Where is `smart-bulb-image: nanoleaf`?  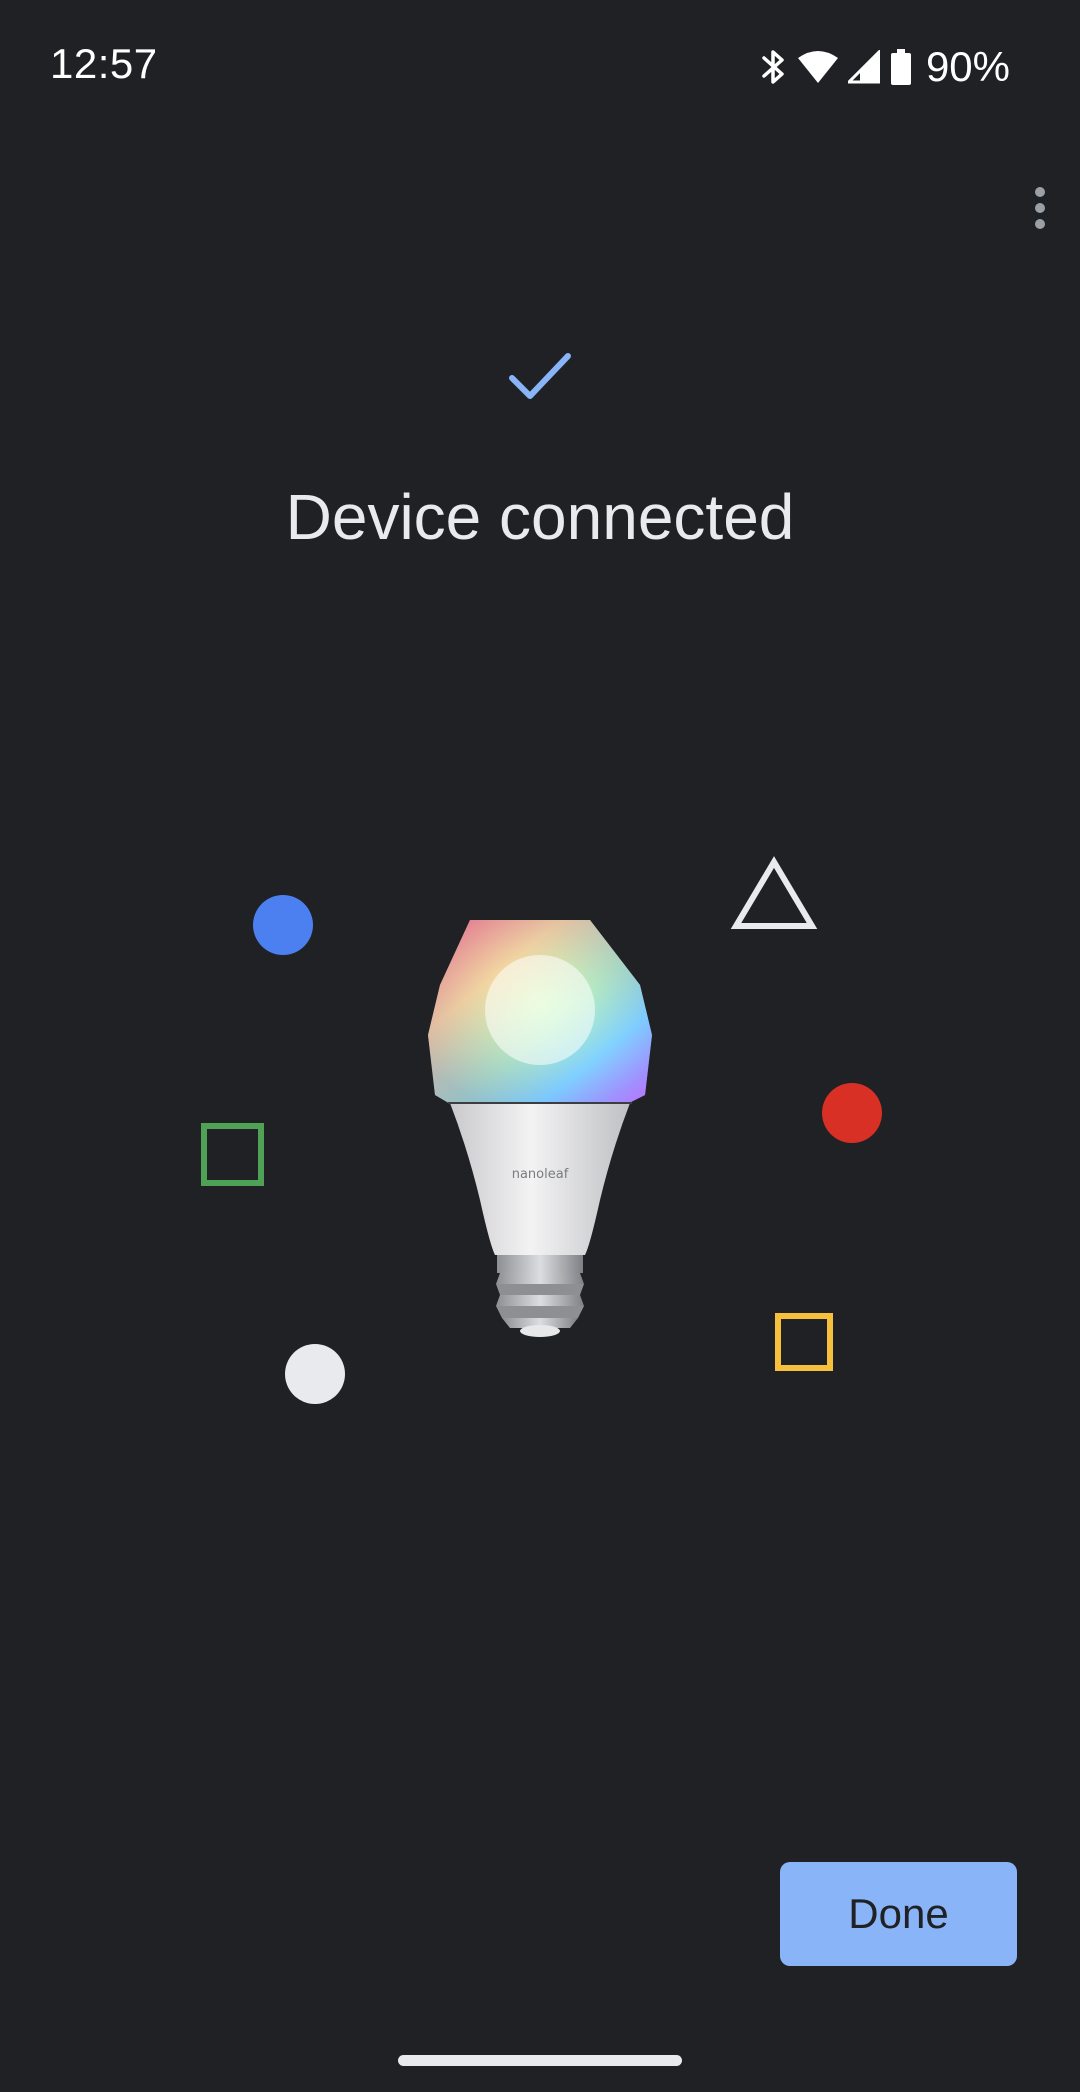 smart-bulb-image: nanoleaf is located at coordinates (540, 1128).